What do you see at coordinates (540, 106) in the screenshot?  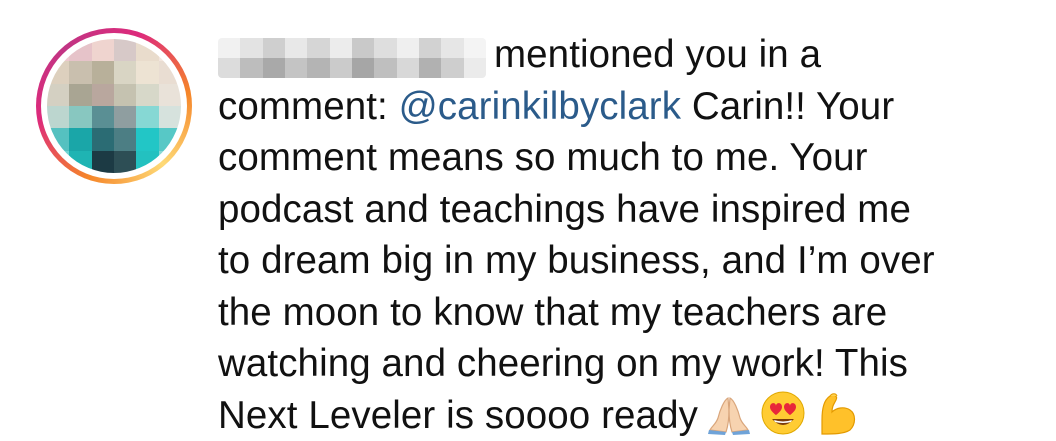 I see `mention-link: @carinkilbyclark` at bounding box center [540, 106].